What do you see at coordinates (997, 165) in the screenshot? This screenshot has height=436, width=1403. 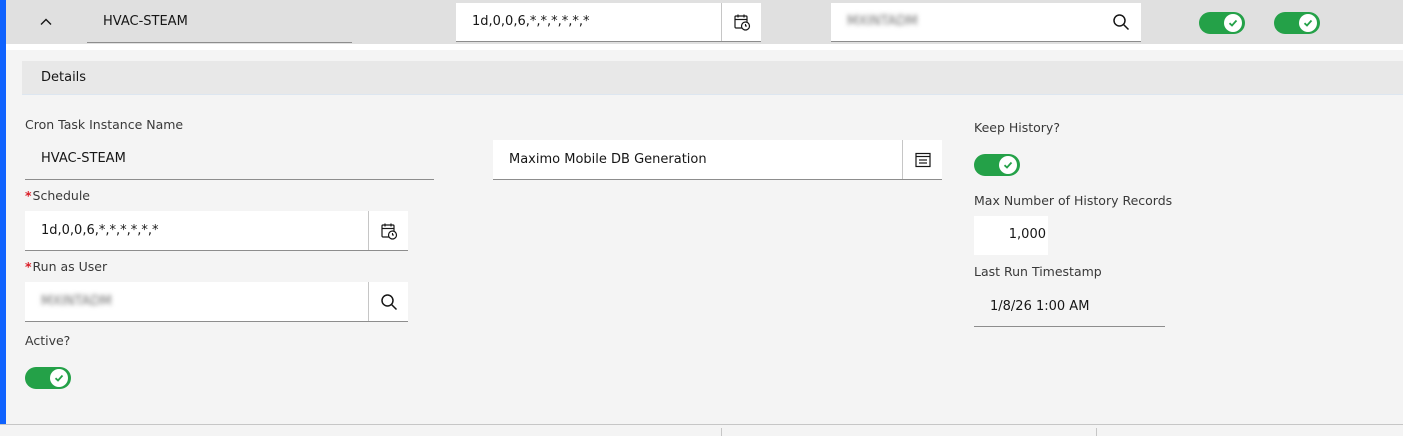 I see `keep-history-toggle` at bounding box center [997, 165].